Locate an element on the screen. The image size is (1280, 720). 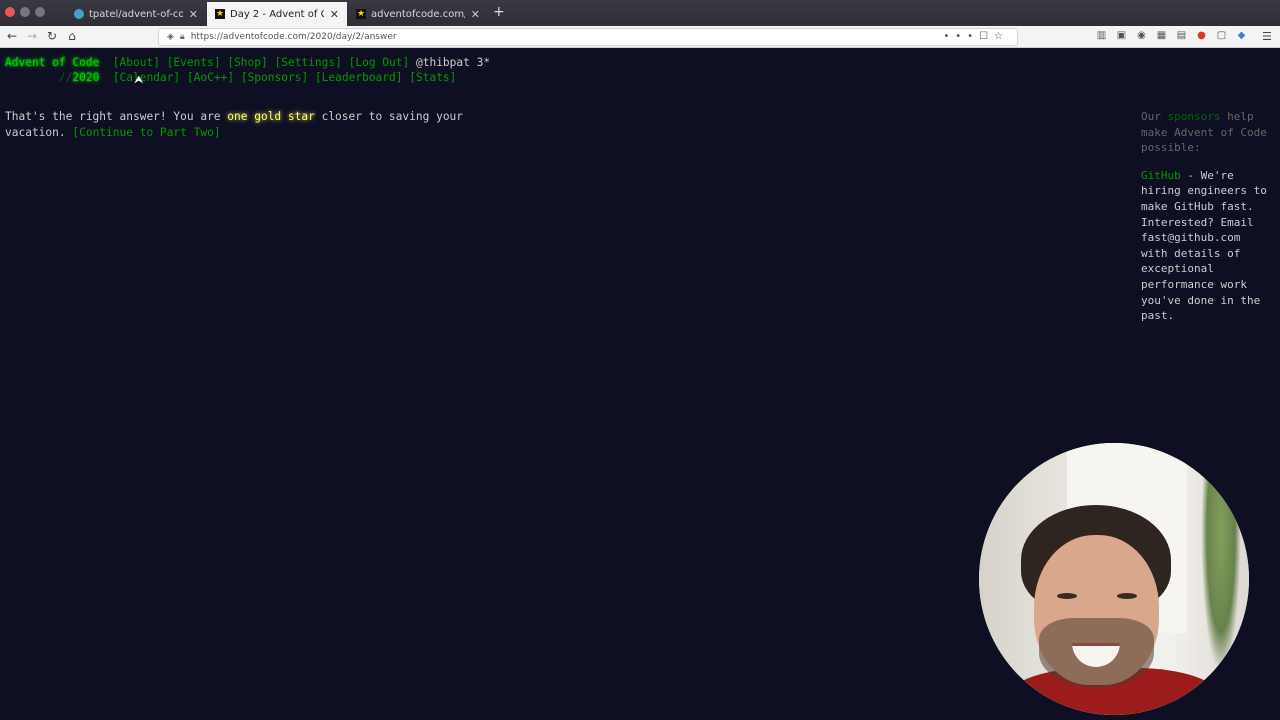
nav-link-leaderboard: [Leaderboard] is located at coordinates (359, 77).